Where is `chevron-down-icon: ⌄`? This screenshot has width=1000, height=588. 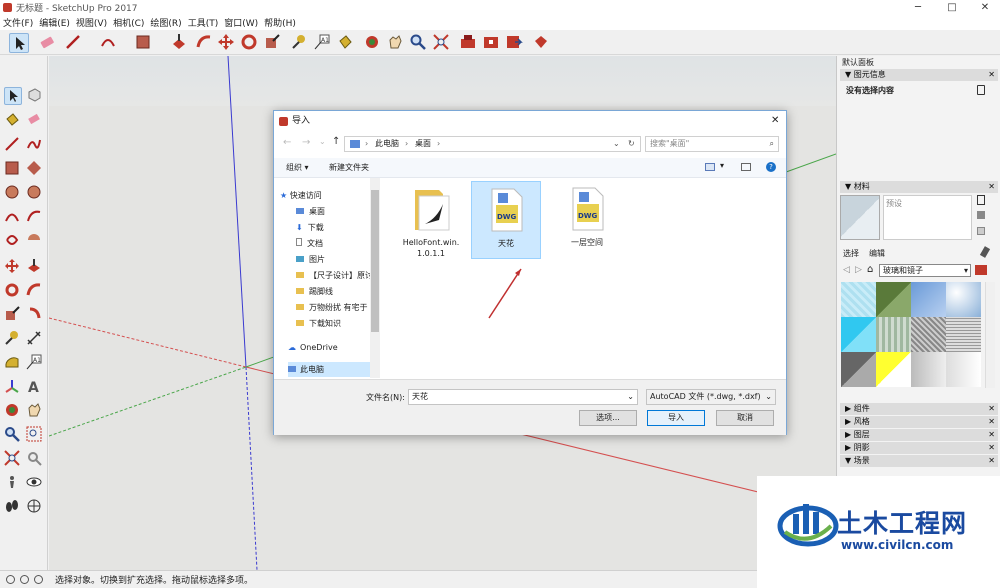 chevron-down-icon: ⌄ is located at coordinates (616, 144).